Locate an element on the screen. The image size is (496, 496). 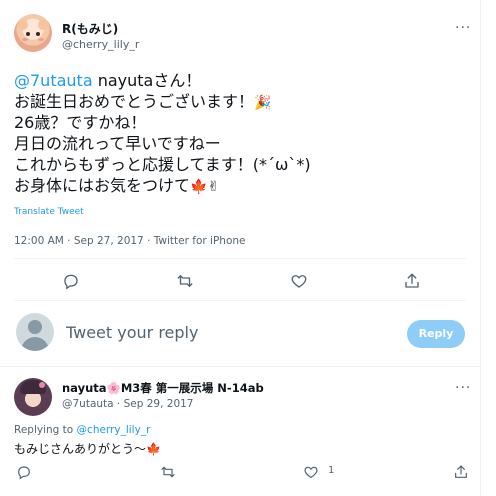
mention-link: @7utauta is located at coordinates (53, 80).